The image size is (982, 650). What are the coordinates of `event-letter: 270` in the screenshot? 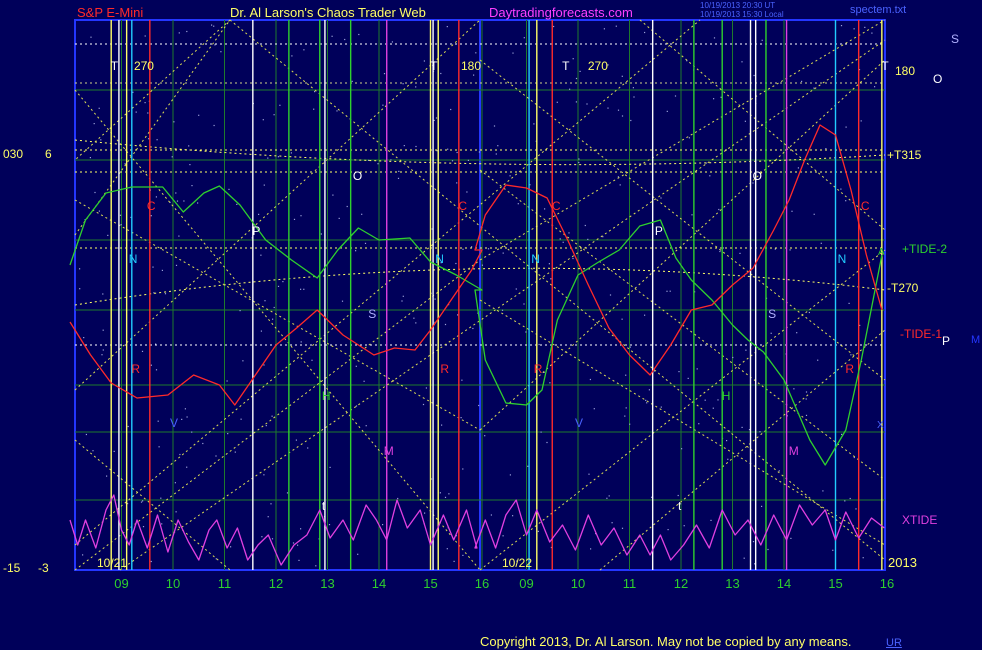 It's located at (144, 66).